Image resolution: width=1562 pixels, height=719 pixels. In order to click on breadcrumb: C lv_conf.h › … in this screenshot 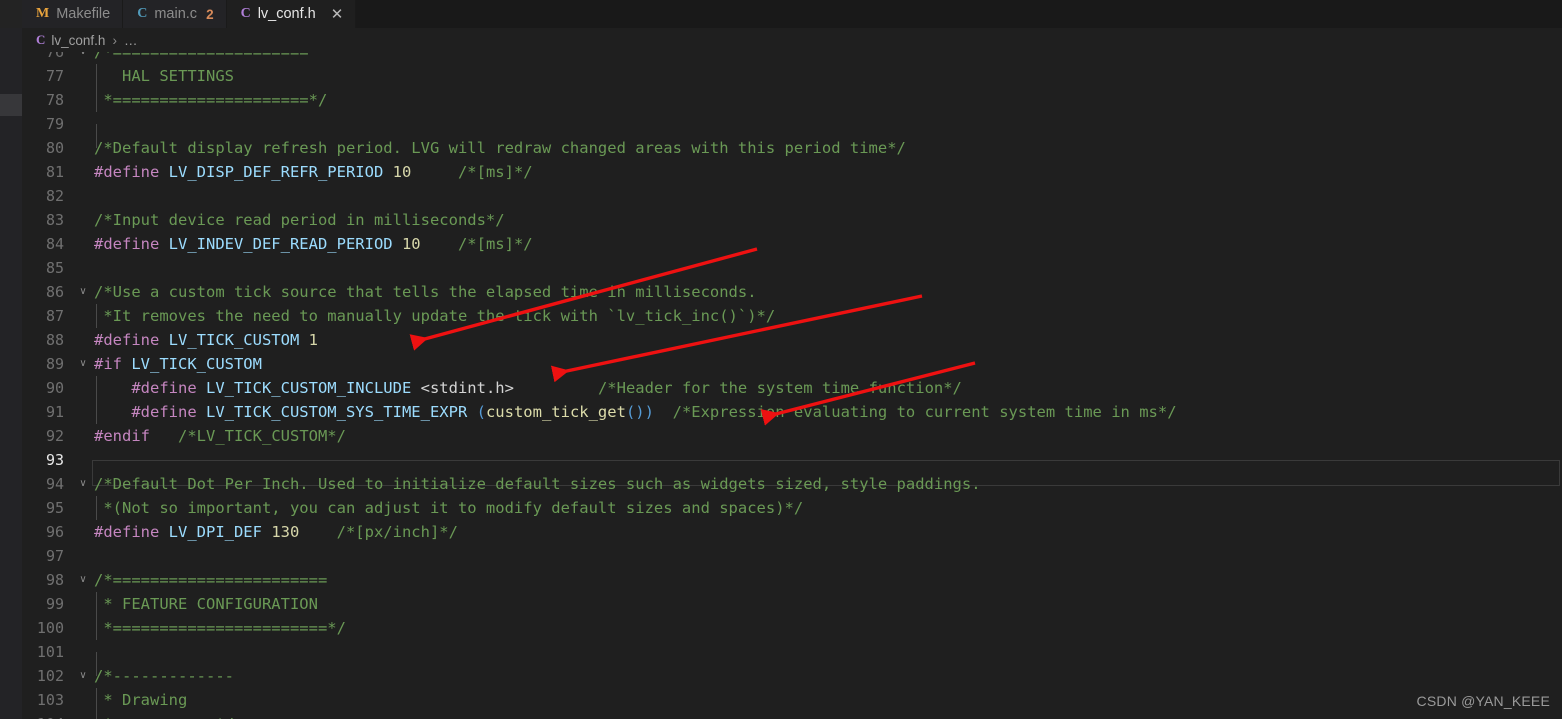, I will do `click(781, 40)`.